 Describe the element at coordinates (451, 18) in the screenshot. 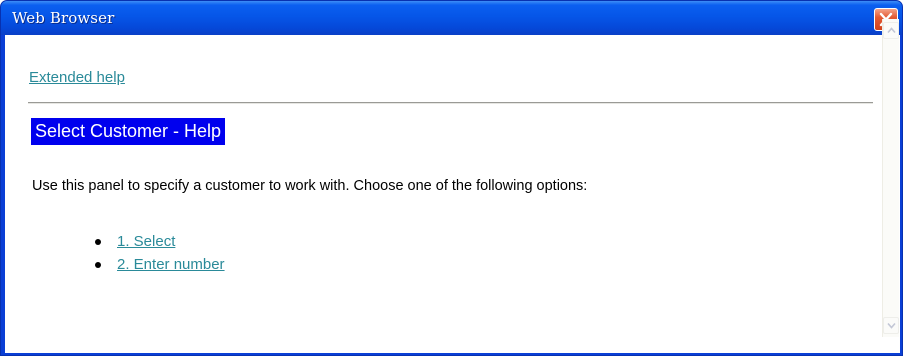

I see `title-bar: Web Browser` at that location.